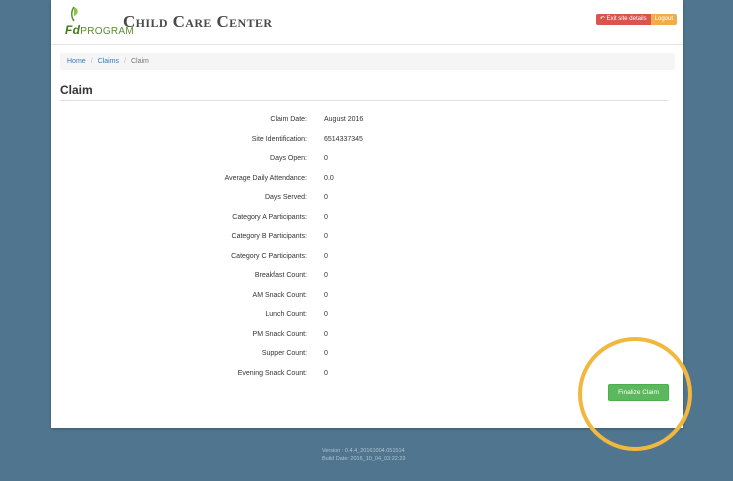 This screenshot has width=733, height=481. I want to click on breadcrumb-claim: Claim, so click(139, 61).